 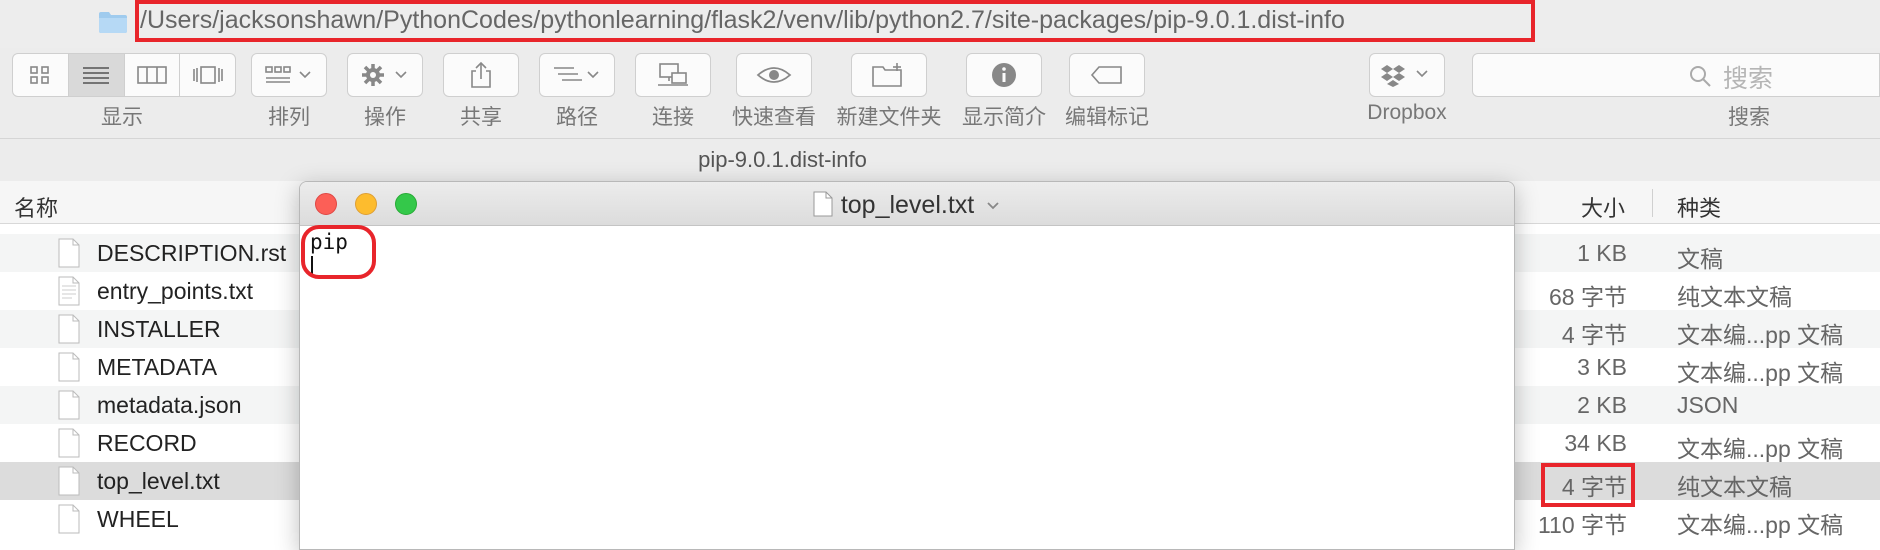 I want to click on arrange-label: 排列, so click(x=289, y=117).